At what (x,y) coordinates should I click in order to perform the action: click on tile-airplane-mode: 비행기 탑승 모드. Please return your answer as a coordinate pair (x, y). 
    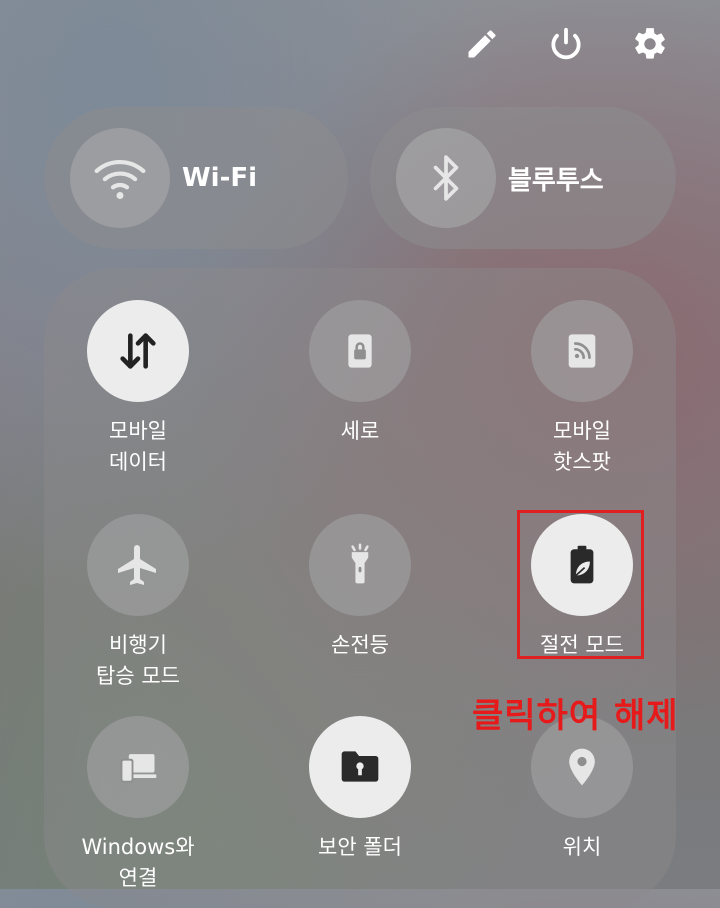
    Looking at the image, I should click on (138, 603).